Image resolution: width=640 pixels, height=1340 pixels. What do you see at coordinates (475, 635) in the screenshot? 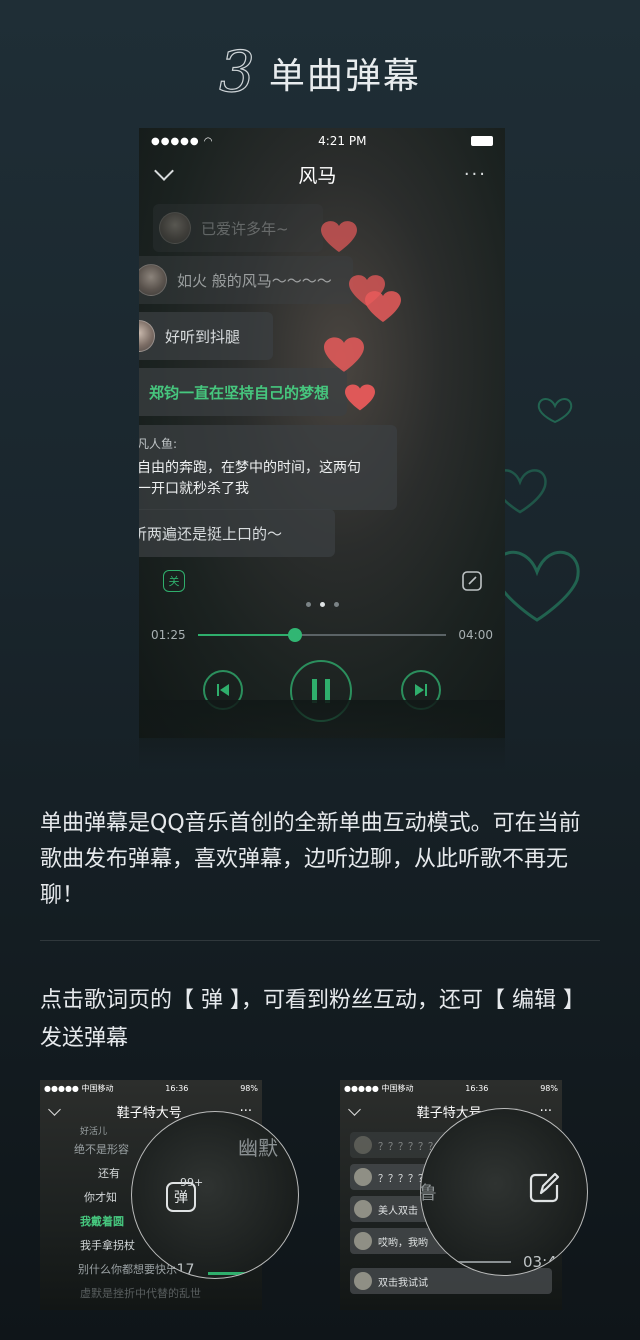
I see `total-time: 04:00` at bounding box center [475, 635].